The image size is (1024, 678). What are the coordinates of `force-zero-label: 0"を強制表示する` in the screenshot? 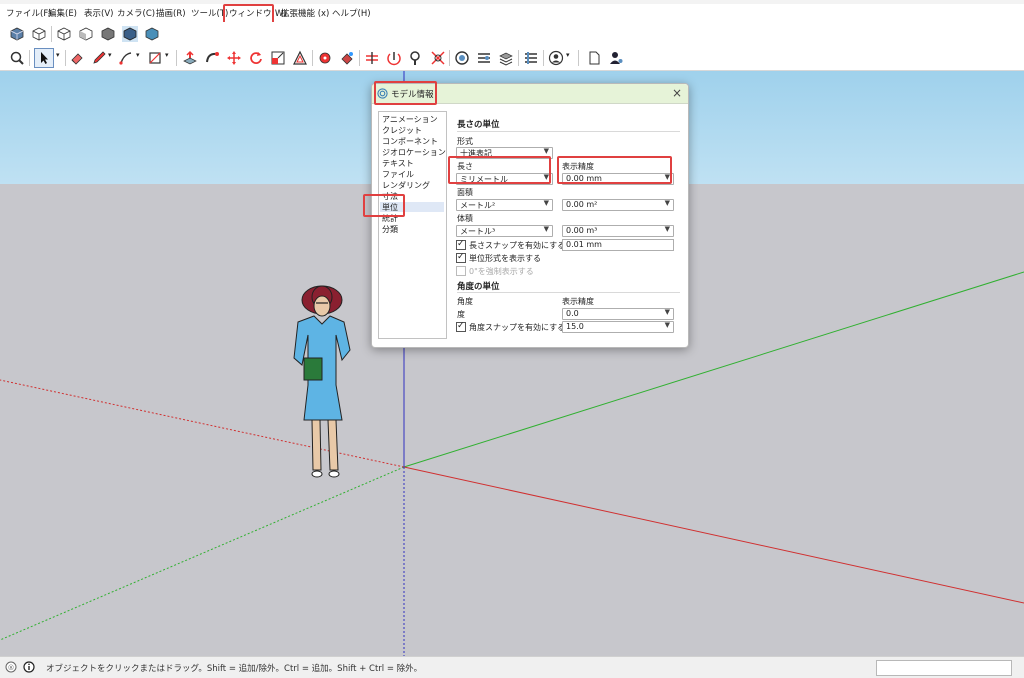 It's located at (501, 271).